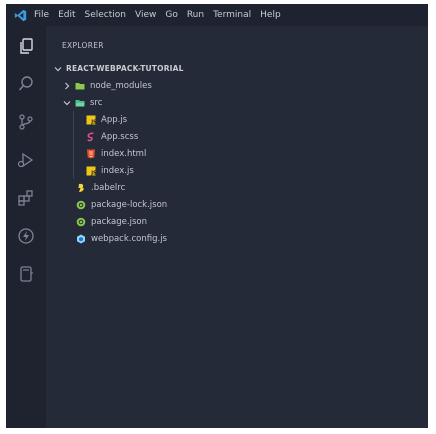  What do you see at coordinates (83, 45) in the screenshot?
I see `explorer-title: EXPLORER` at bounding box center [83, 45].